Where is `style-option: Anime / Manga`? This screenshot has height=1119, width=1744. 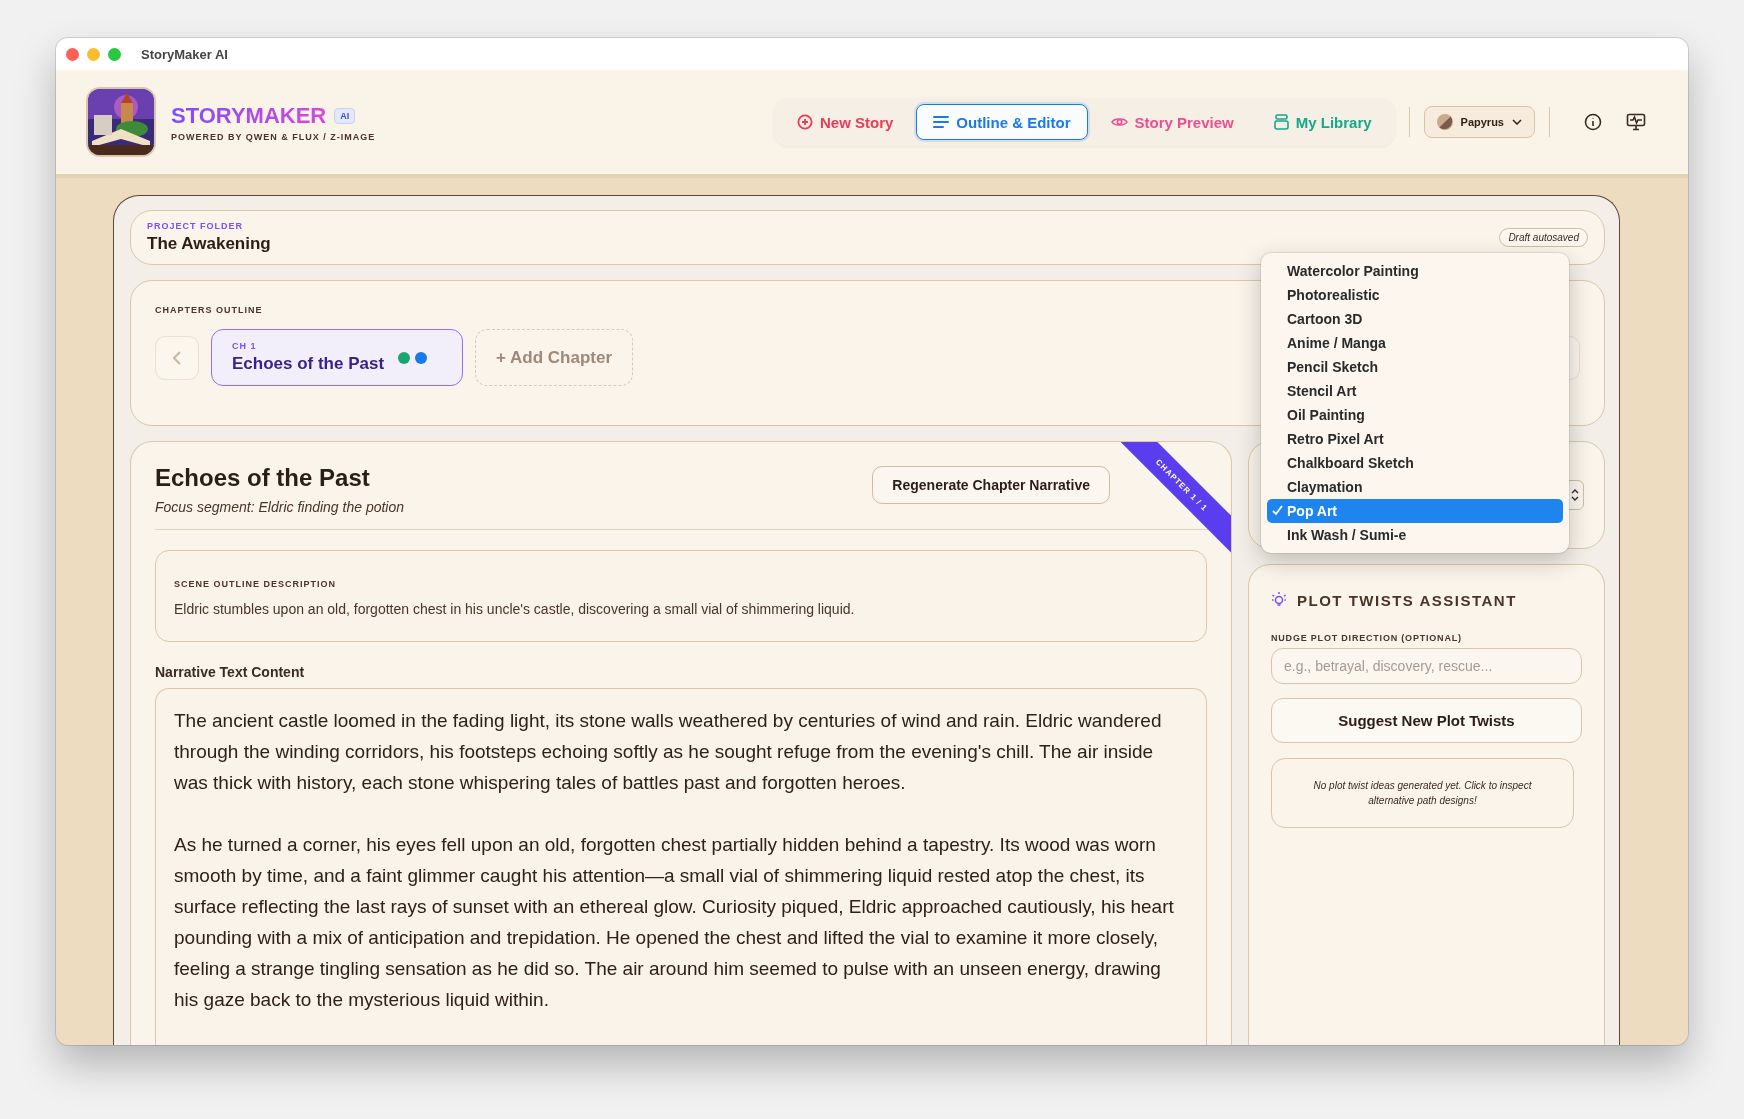
style-option: Anime / Manga is located at coordinates (1415, 343).